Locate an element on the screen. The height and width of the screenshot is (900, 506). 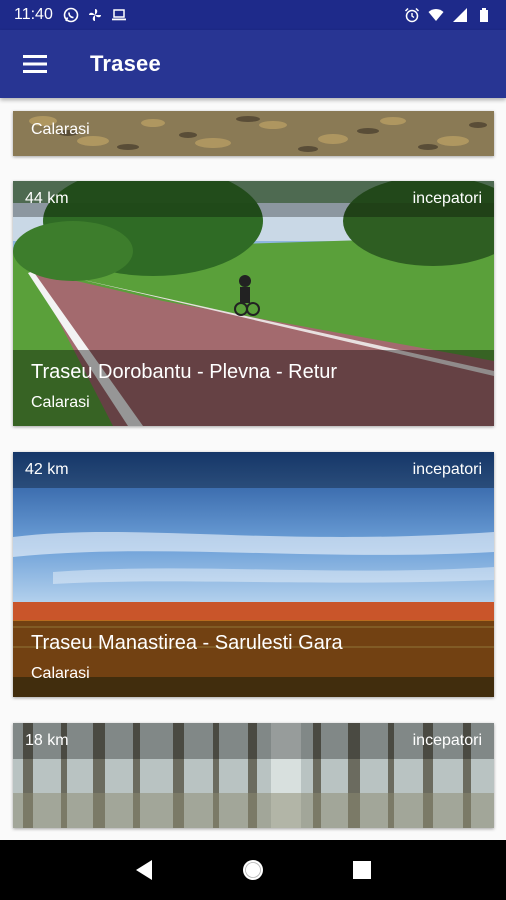
hamburger-menu-icon is located at coordinates (35, 64).